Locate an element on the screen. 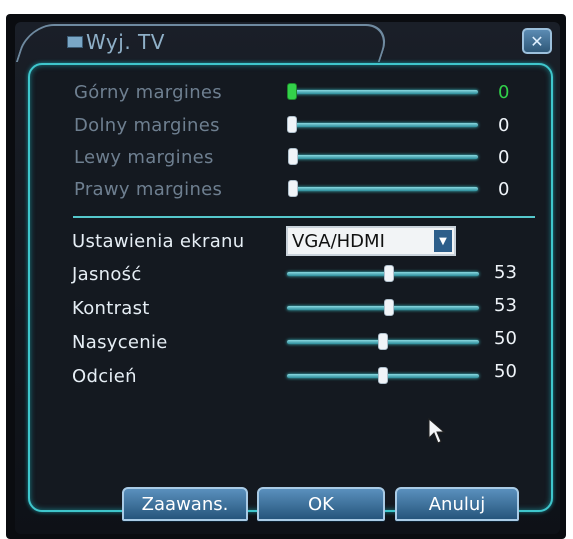 Image resolution: width=573 pixels, height=539 pixels. label-screen-settings: Ustawienia ekranu is located at coordinates (158, 241).